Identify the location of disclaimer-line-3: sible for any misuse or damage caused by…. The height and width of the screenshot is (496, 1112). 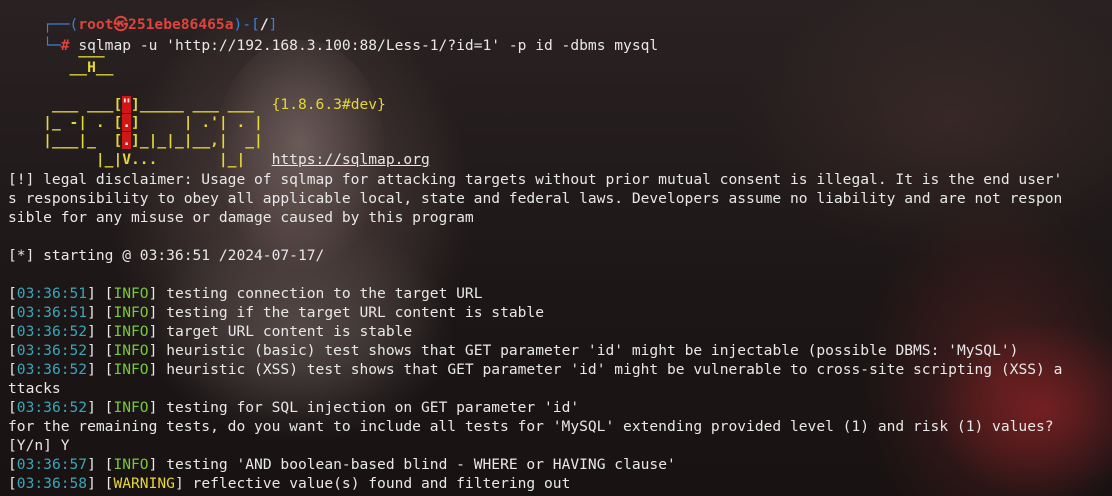
(241, 217).